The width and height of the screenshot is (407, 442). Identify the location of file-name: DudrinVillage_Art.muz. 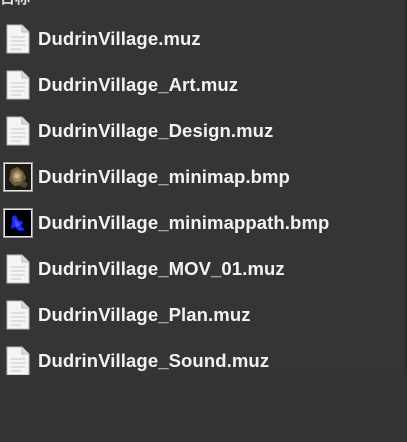
(138, 84).